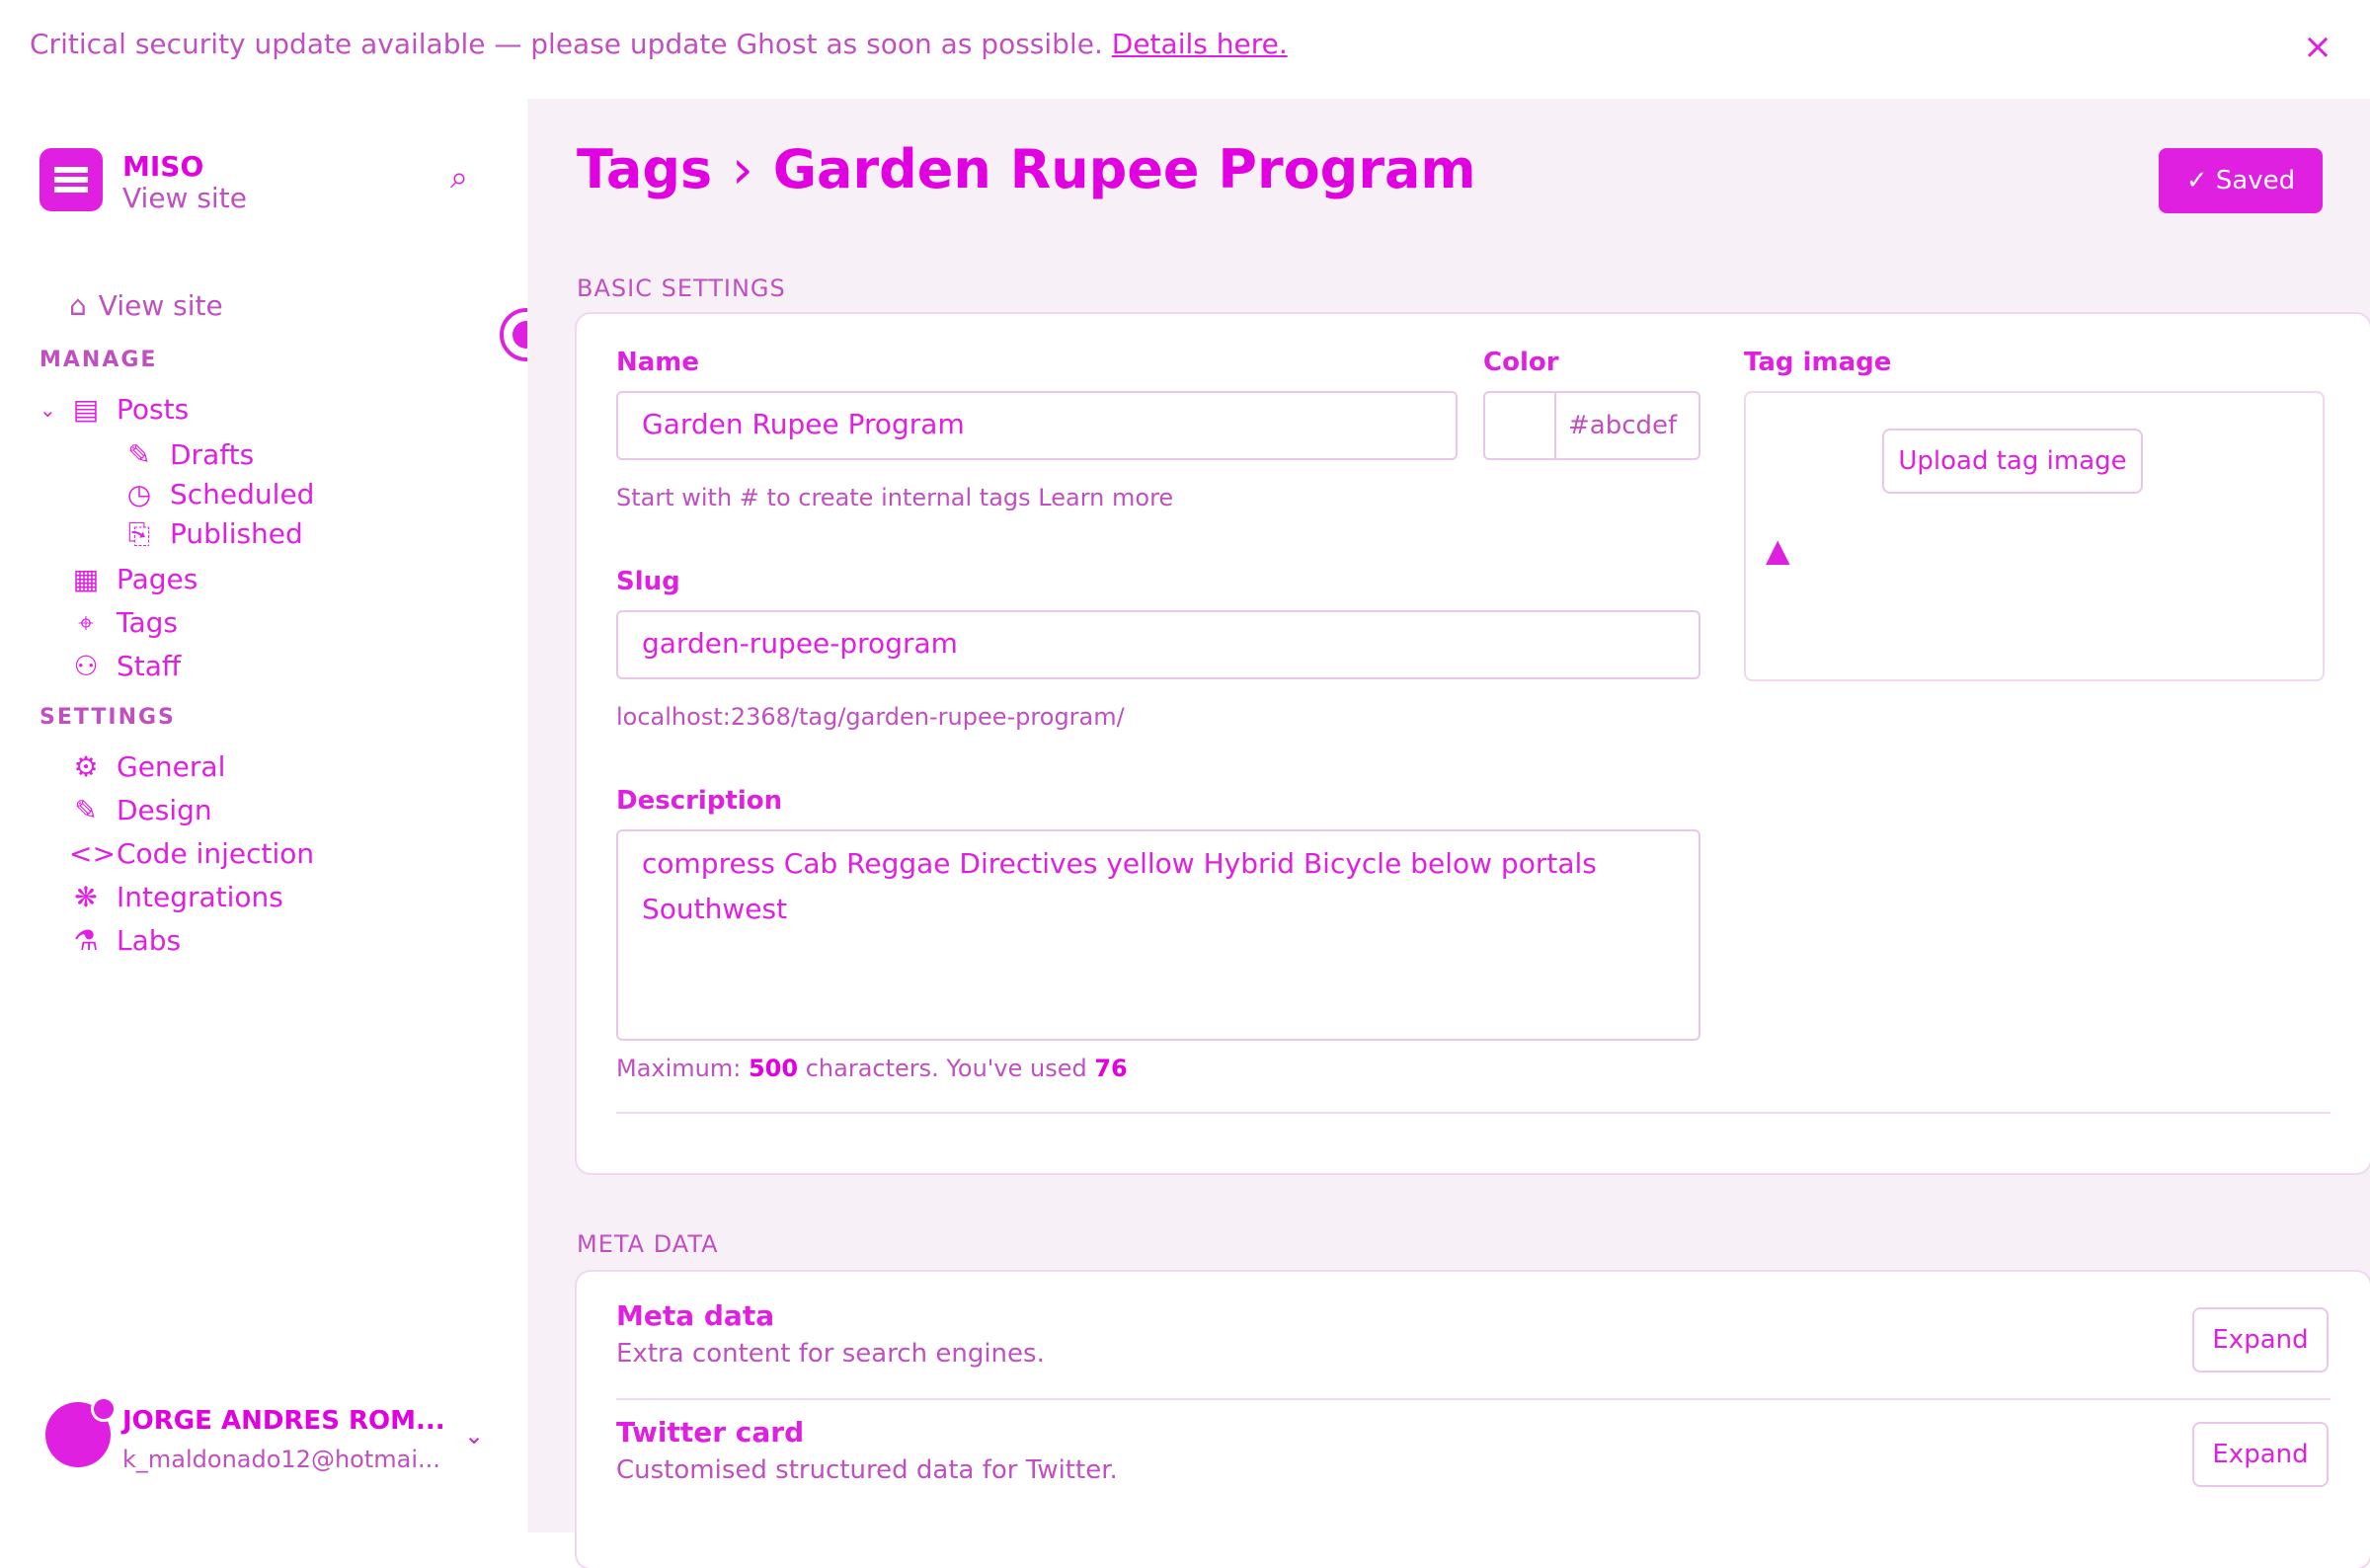  Describe the element at coordinates (237, 533) in the screenshot. I see `sidebar-item-label: Published` at that location.